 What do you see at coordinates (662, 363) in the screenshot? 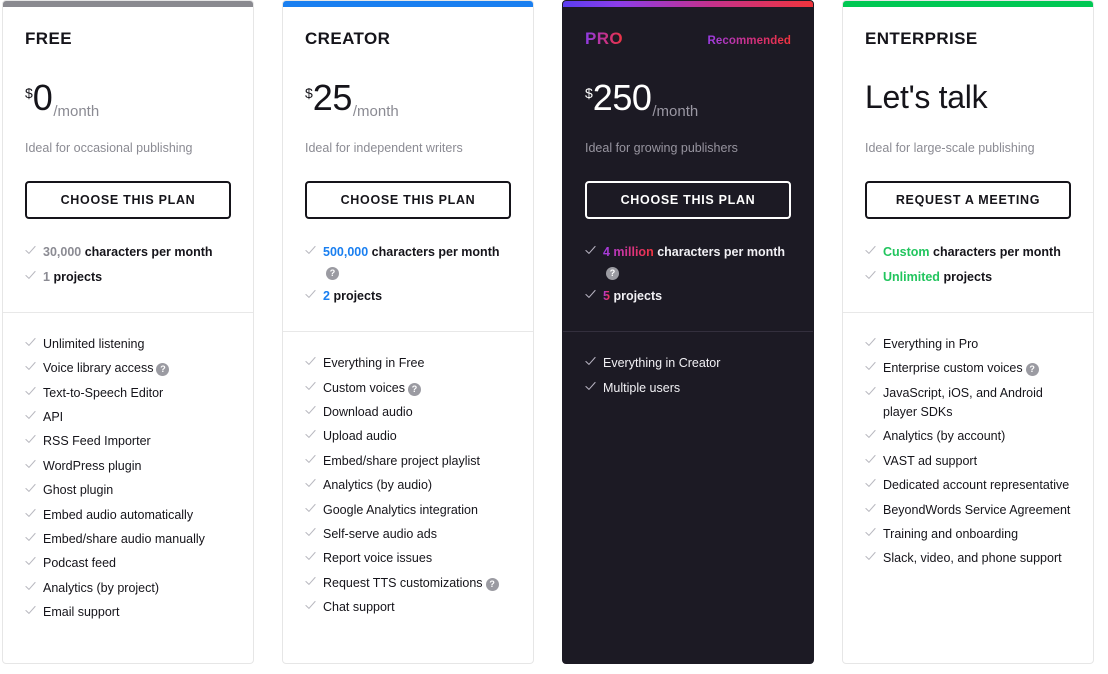
I see `feature-label: Everything in Creator` at bounding box center [662, 363].